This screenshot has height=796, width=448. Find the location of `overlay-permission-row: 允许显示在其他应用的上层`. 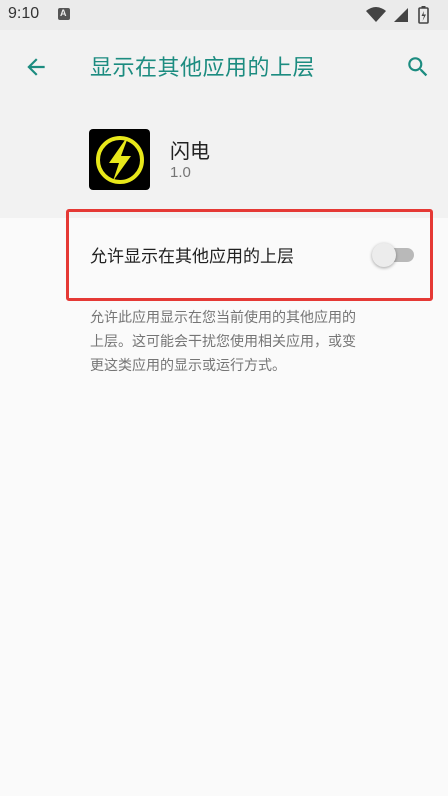

overlay-permission-row: 允许显示在其他应用的上层 is located at coordinates (224, 254).